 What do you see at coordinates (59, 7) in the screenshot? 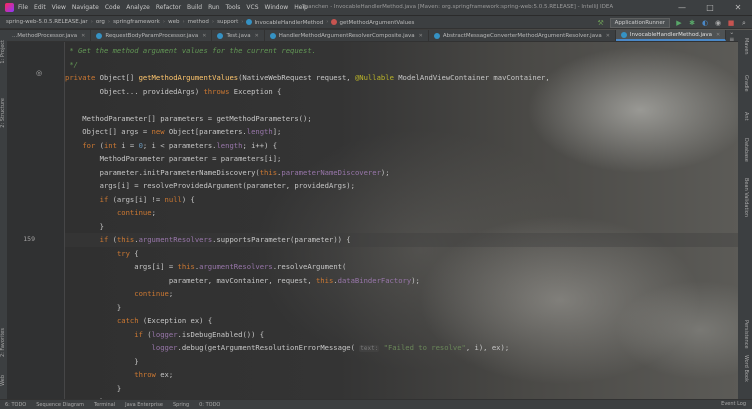
I see `menu-view: View` at bounding box center [59, 7].